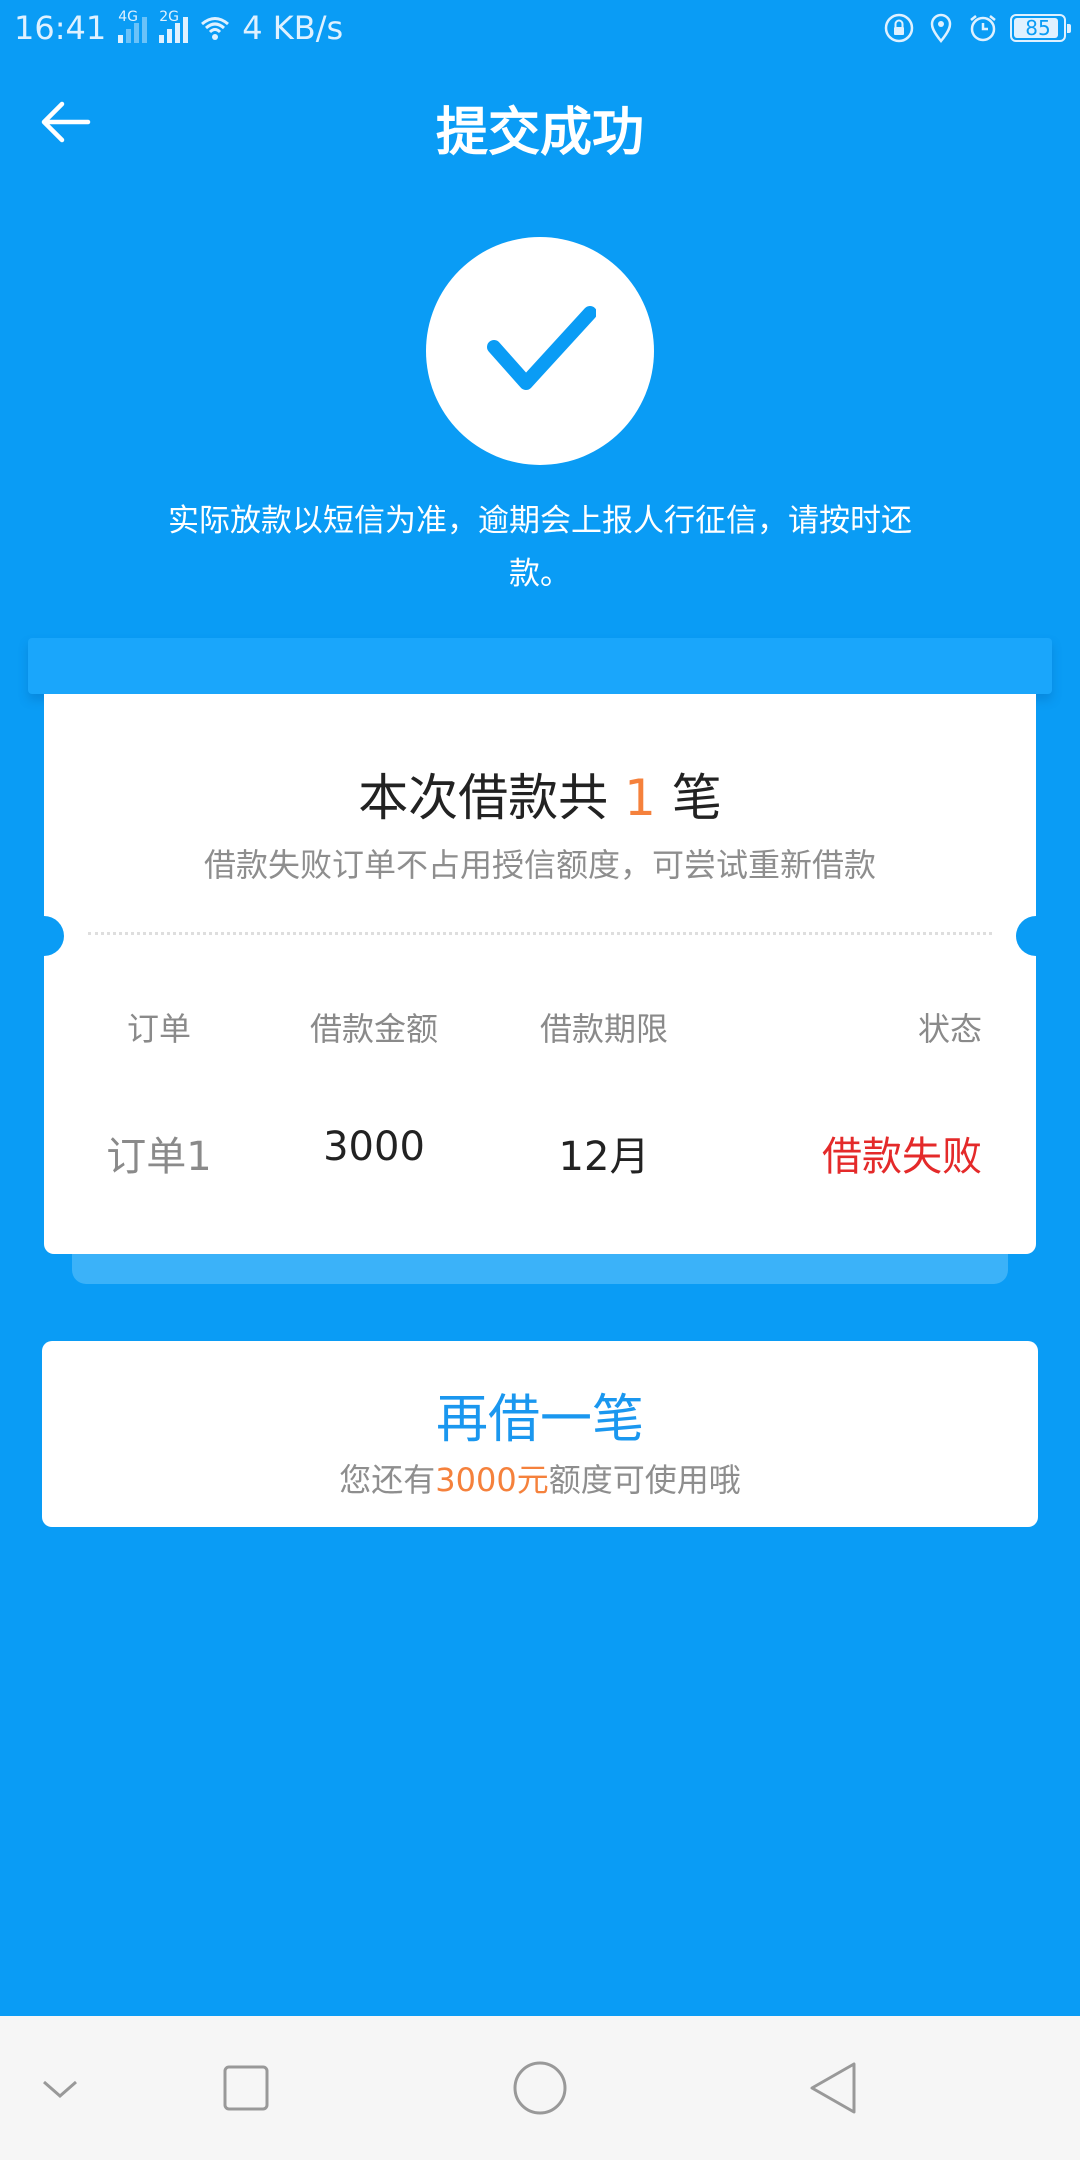 Image resolution: width=1080 pixels, height=2160 pixels. I want to click on header: 提交成功, so click(540, 121).